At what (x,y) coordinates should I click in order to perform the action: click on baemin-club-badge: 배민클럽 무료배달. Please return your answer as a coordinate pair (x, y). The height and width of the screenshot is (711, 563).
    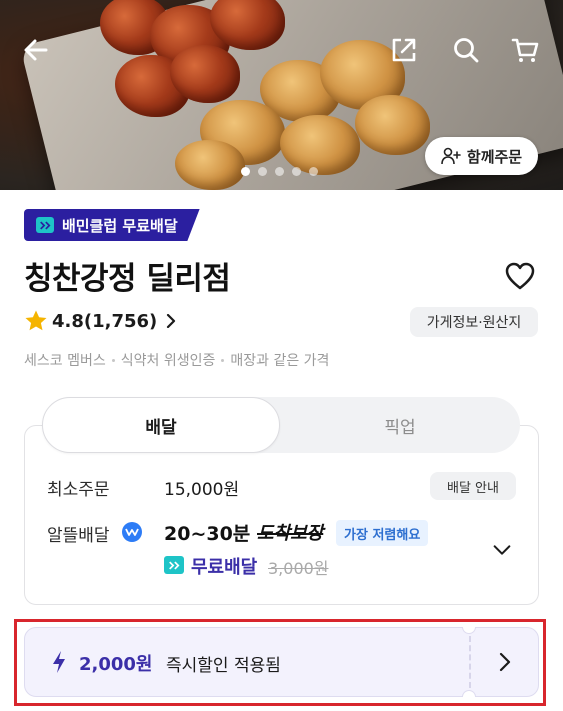
    Looking at the image, I should click on (112, 225).